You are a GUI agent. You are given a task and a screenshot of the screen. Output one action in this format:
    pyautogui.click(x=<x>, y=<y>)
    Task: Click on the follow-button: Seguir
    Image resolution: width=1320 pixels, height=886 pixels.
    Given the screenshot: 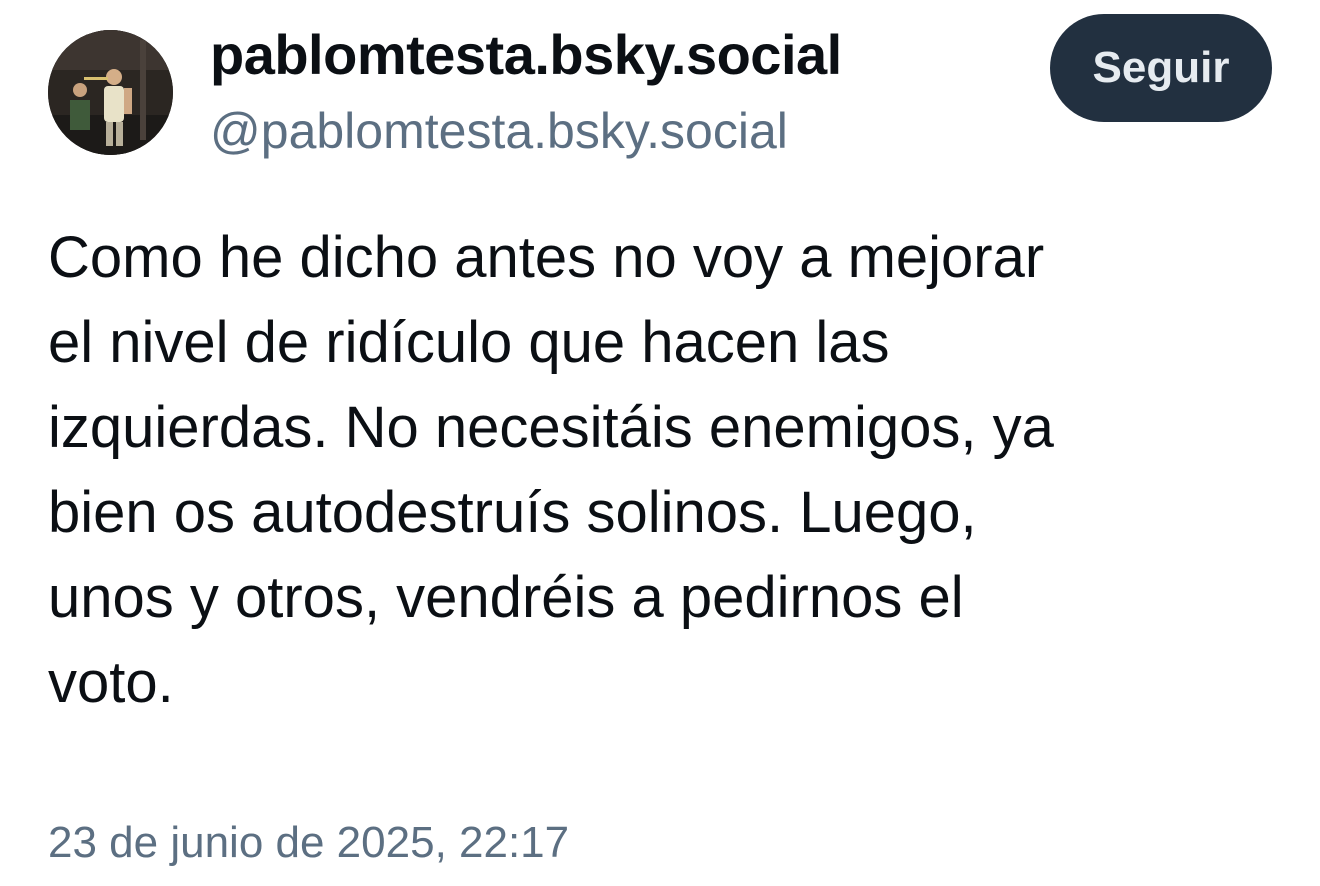 What is the action you would take?
    pyautogui.click(x=1161, y=68)
    